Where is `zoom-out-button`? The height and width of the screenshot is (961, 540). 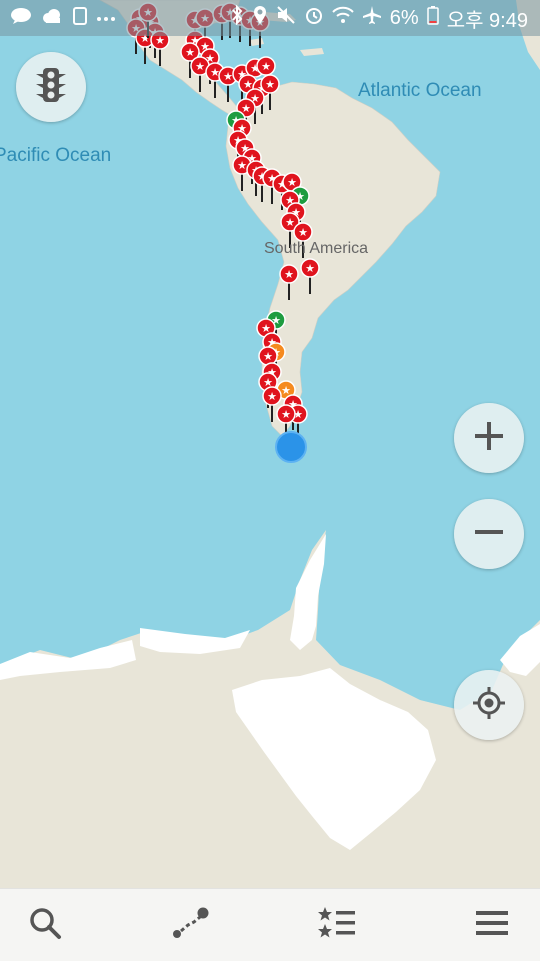 zoom-out-button is located at coordinates (489, 534).